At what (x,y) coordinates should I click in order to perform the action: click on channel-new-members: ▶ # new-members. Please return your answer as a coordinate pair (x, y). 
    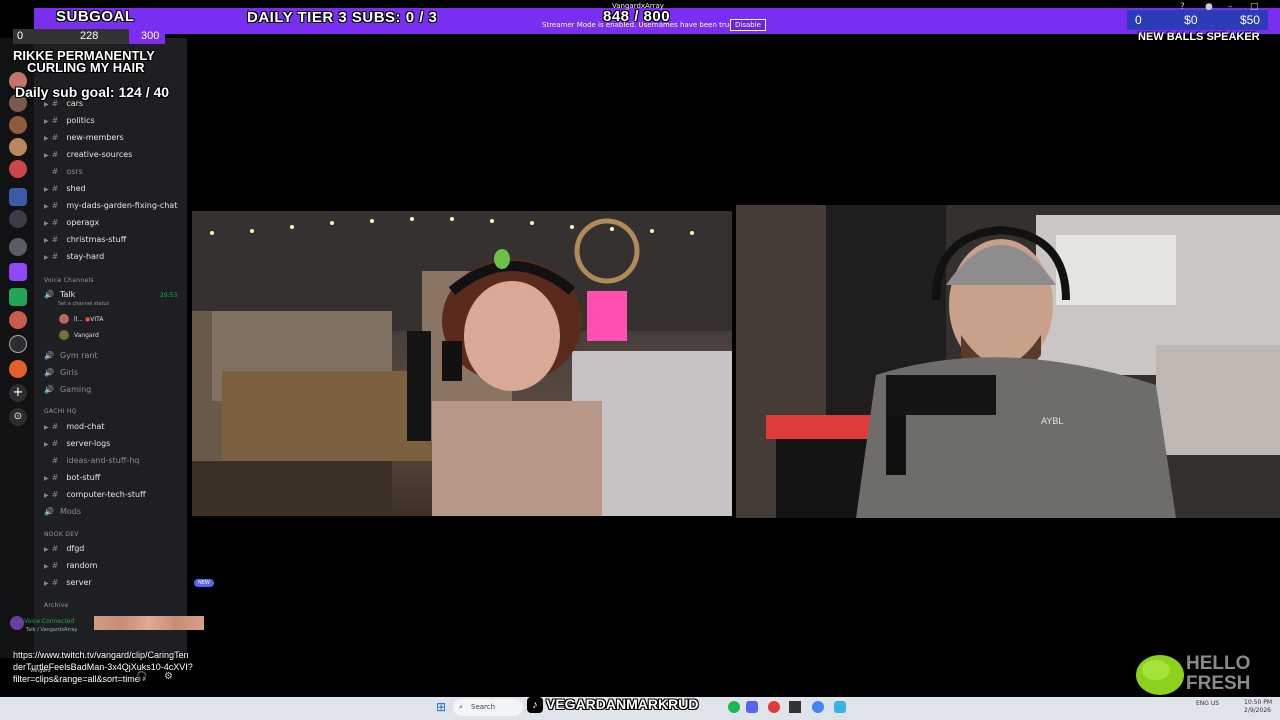
    Looking at the image, I should click on (84, 137).